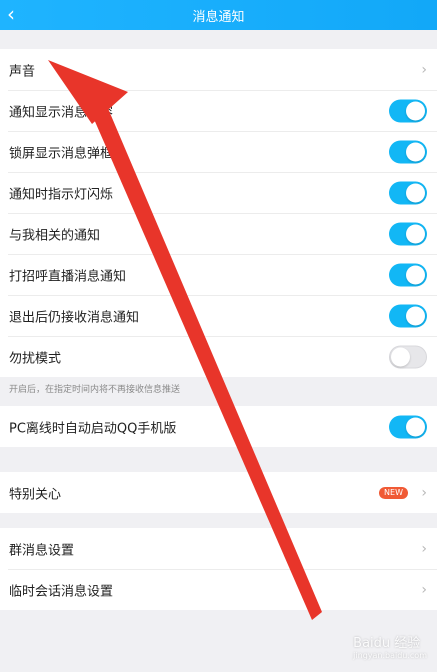 This screenshot has height=672, width=437. I want to click on indicator-light-label: 通知时指示灯闪烁, so click(61, 194).